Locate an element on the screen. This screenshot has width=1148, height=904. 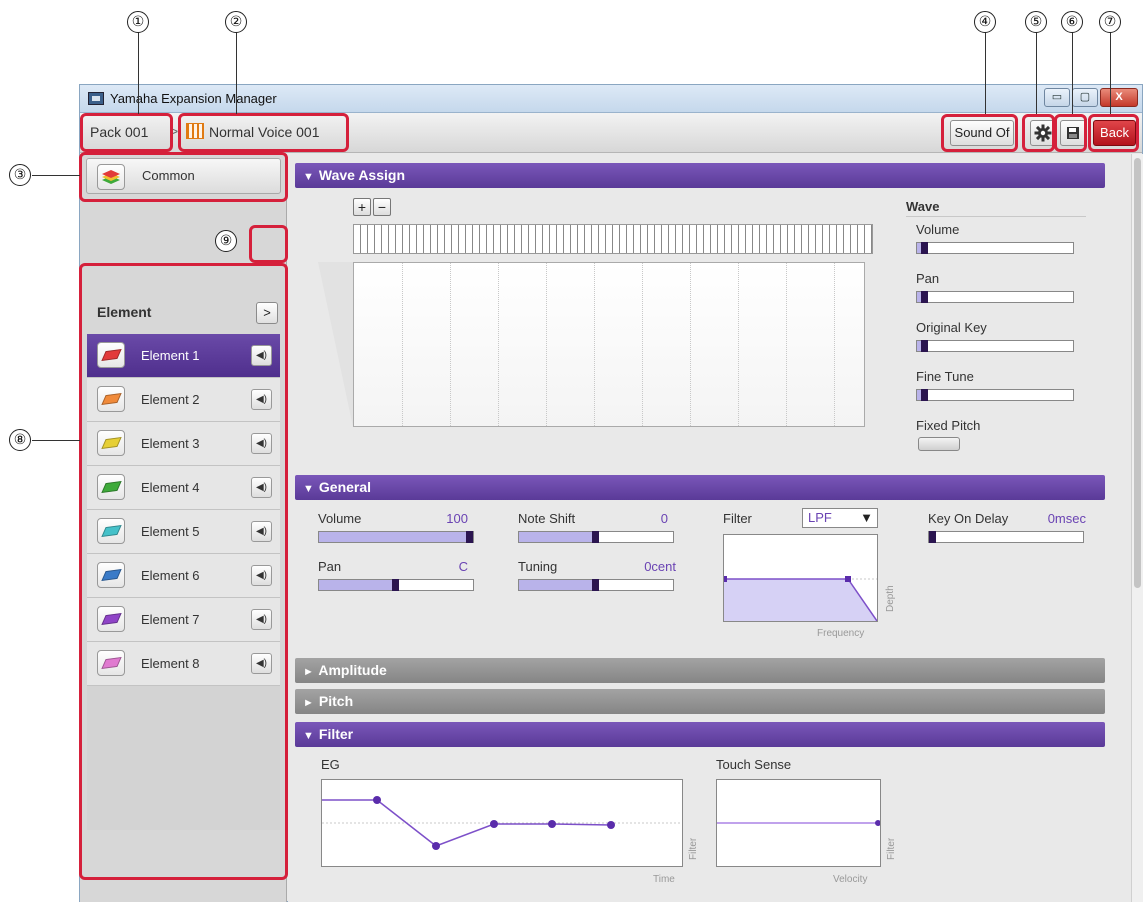
wave-param-label: Pan is located at coordinates (928, 278).